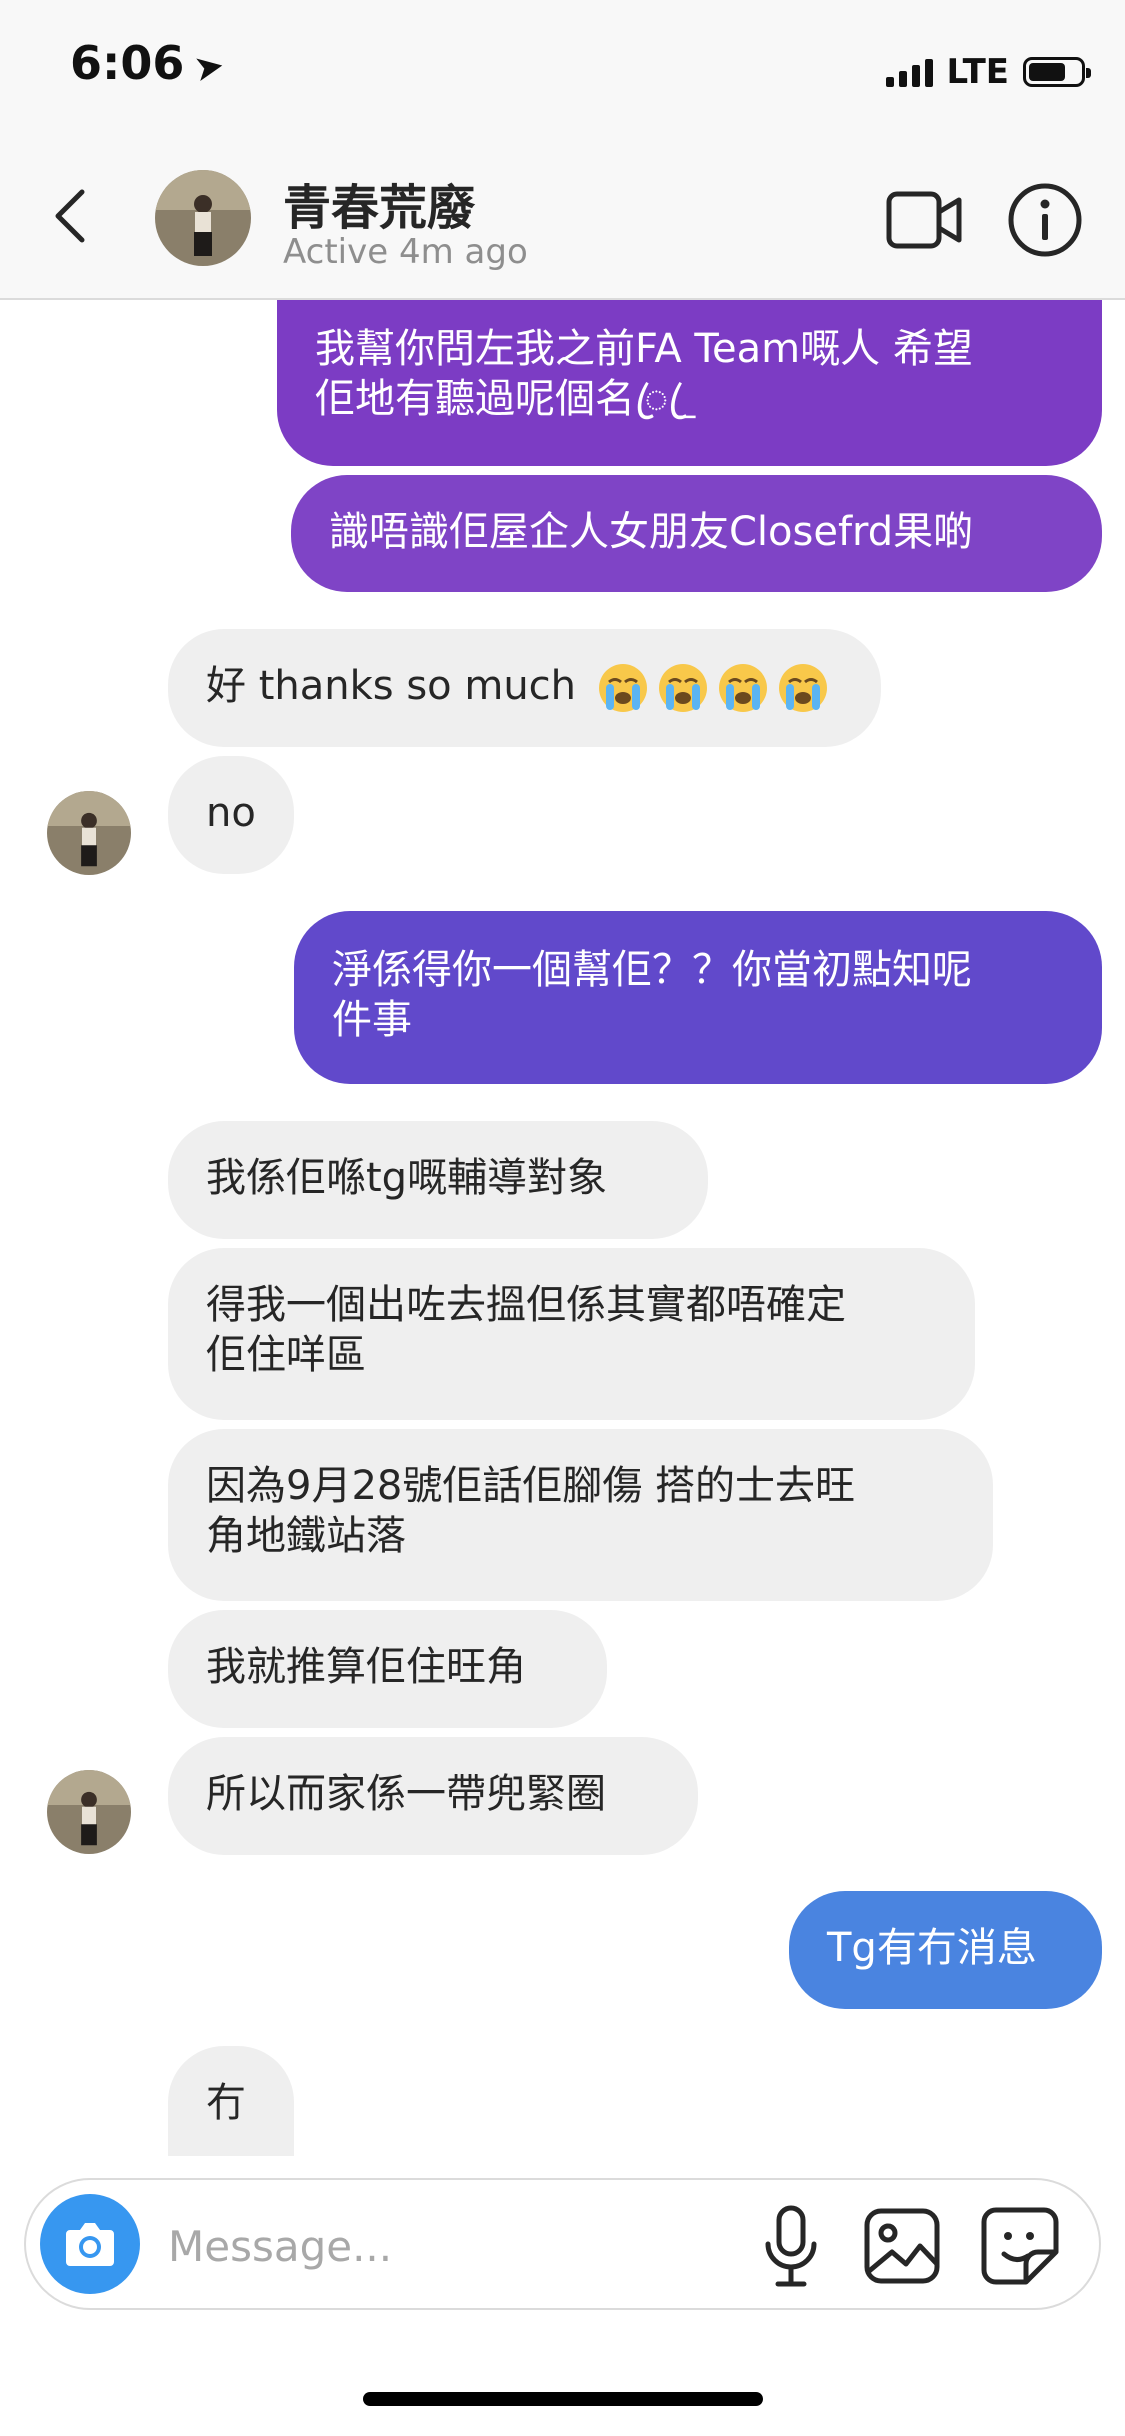 The width and height of the screenshot is (1125, 2436). Describe the element at coordinates (407, 1178) in the screenshot. I see `message-line: 我係佢喺tg嘅輔導對象` at that location.